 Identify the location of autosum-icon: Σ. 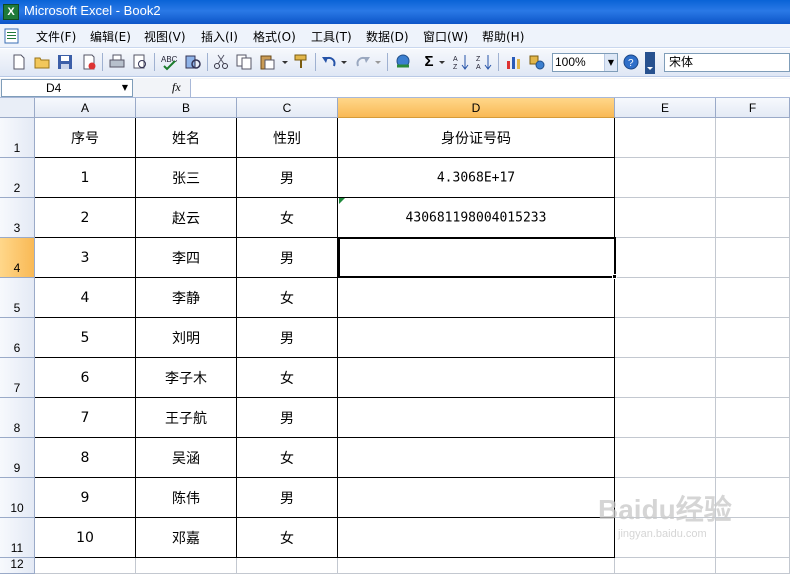
(429, 62).